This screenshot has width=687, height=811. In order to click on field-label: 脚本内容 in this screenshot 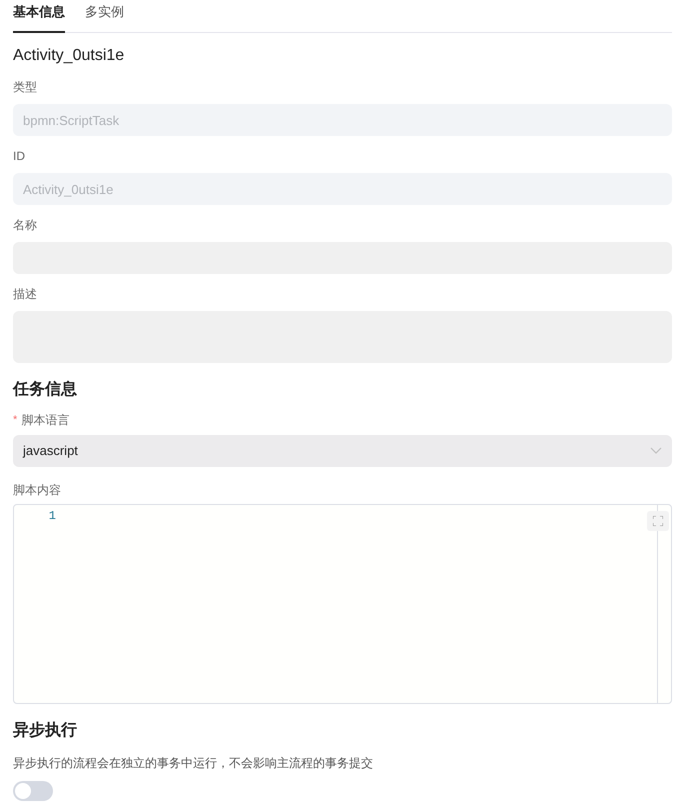, I will do `click(37, 490)`.